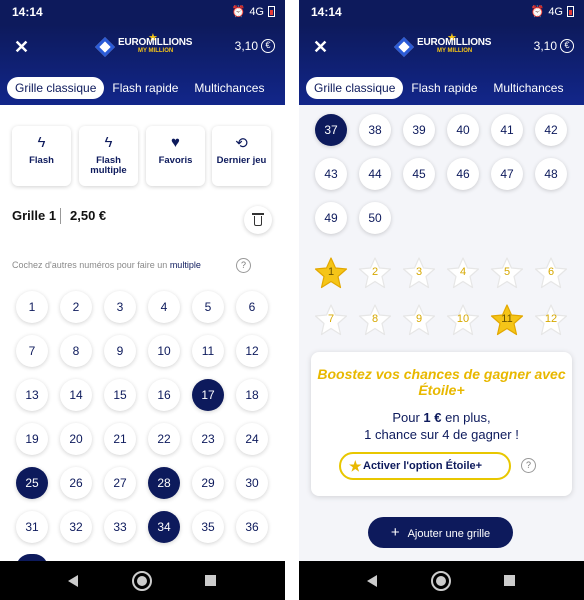  What do you see at coordinates (76, 395) in the screenshot?
I see `number-ball-14: 14` at bounding box center [76, 395].